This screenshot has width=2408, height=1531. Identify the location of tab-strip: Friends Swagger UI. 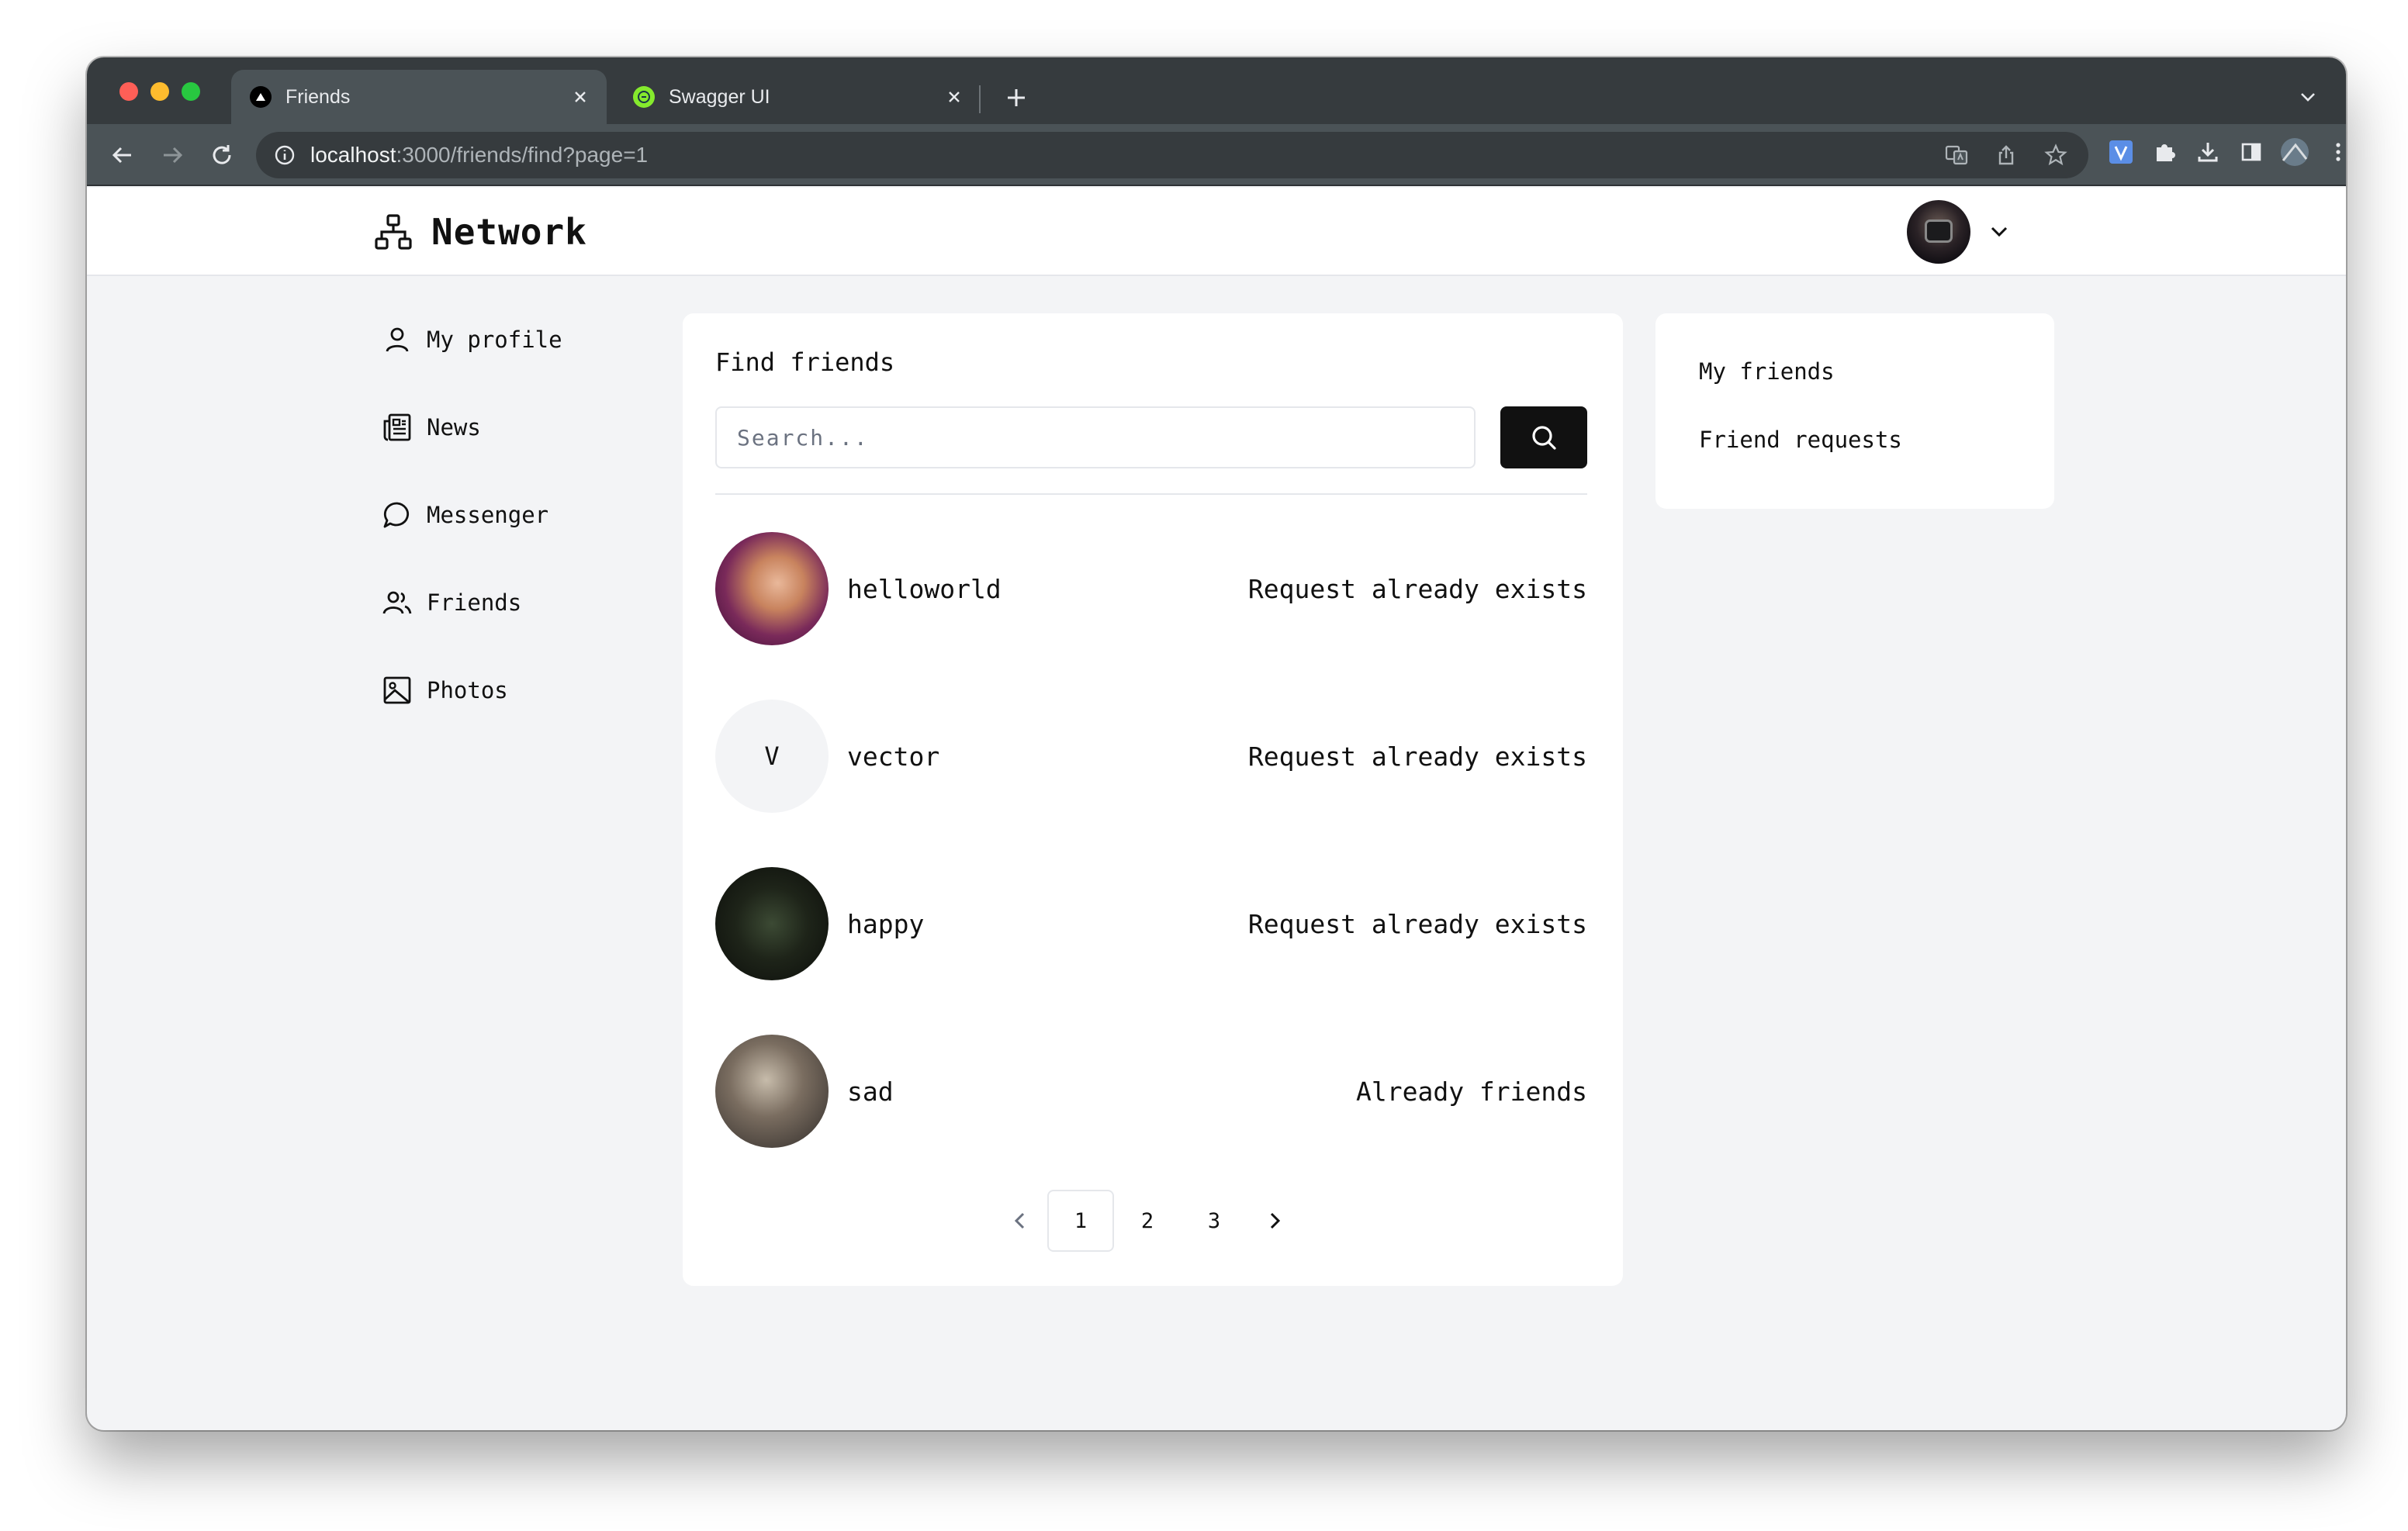
(1216, 90).